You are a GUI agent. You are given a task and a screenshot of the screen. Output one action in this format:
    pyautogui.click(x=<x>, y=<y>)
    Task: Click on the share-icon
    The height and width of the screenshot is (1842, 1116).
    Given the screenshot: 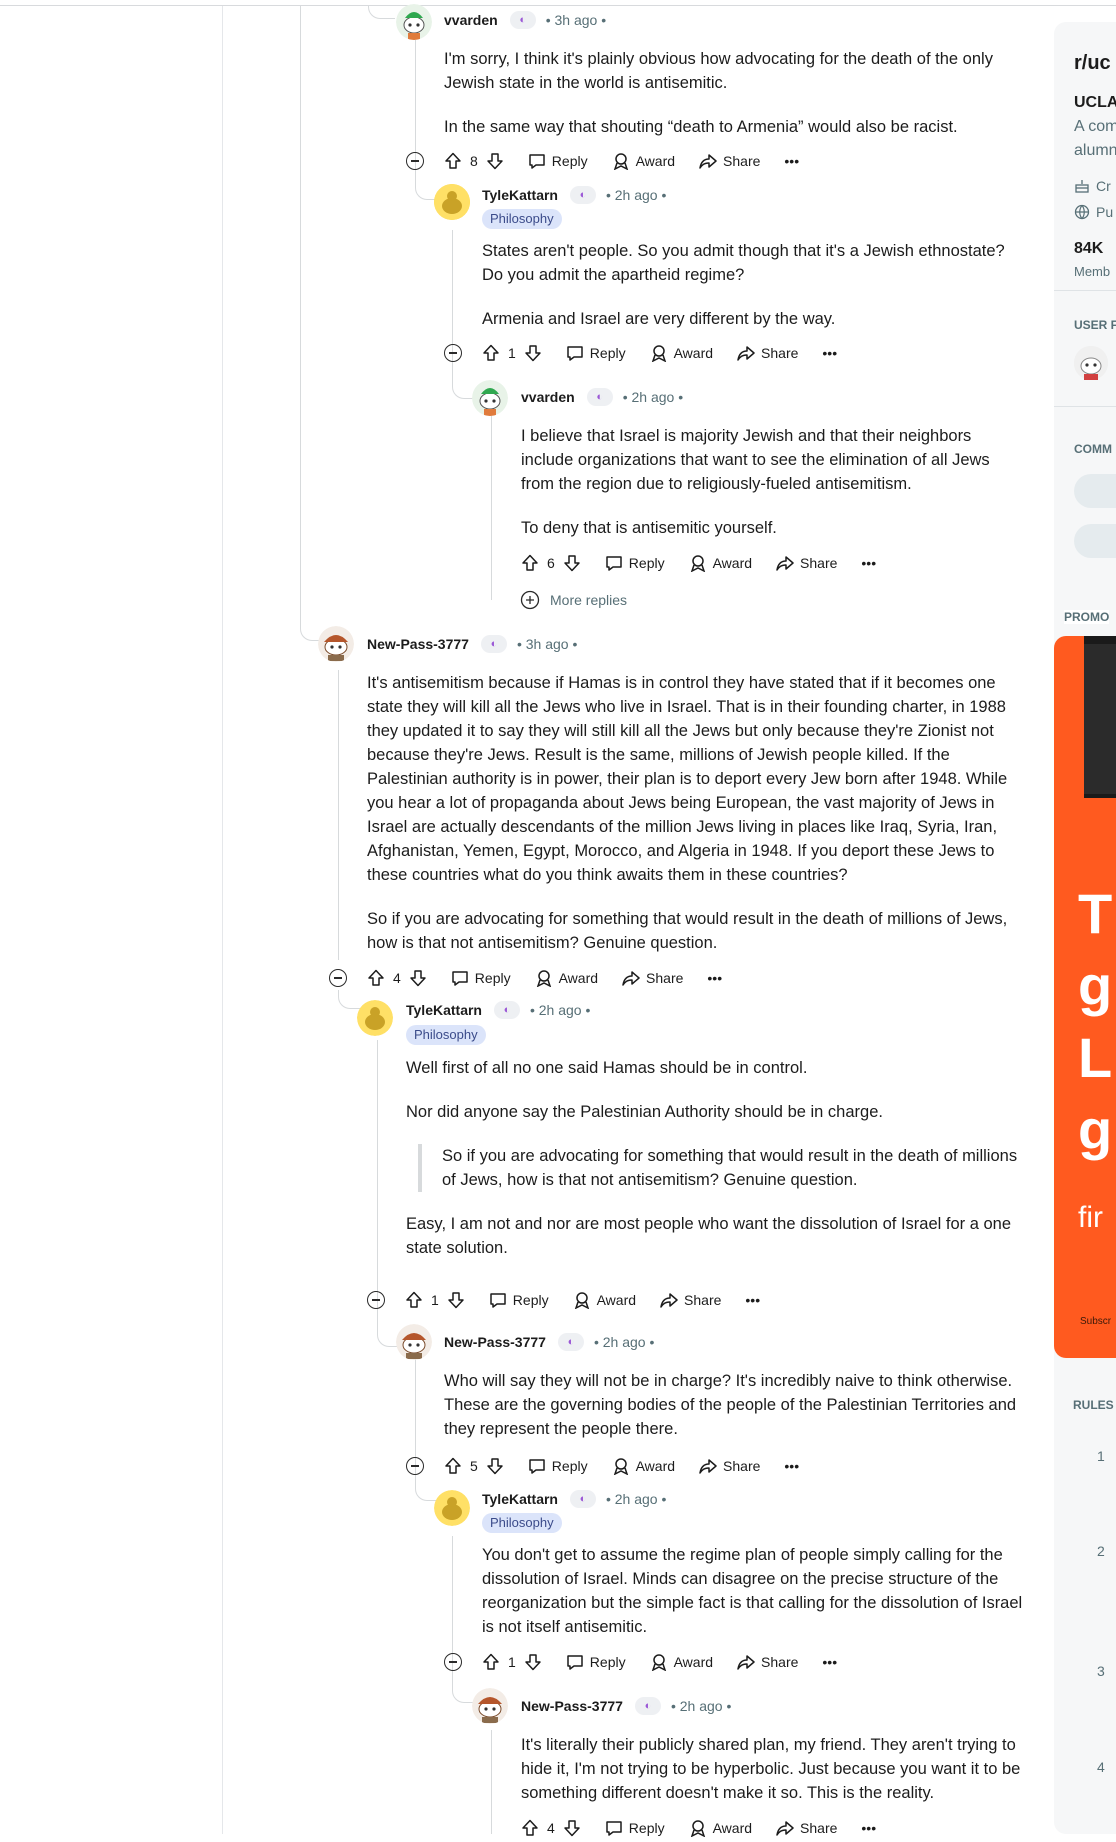 What is the action you would take?
    pyautogui.click(x=746, y=353)
    